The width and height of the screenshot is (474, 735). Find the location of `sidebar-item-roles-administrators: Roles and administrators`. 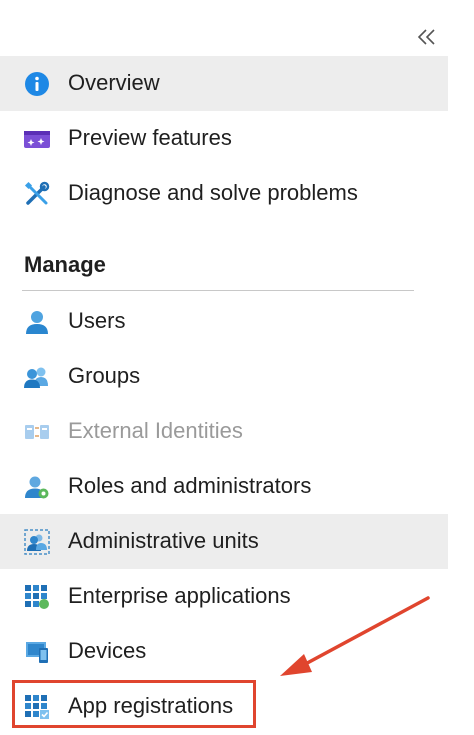

sidebar-item-roles-administrators: Roles and administrators is located at coordinates (224, 486).